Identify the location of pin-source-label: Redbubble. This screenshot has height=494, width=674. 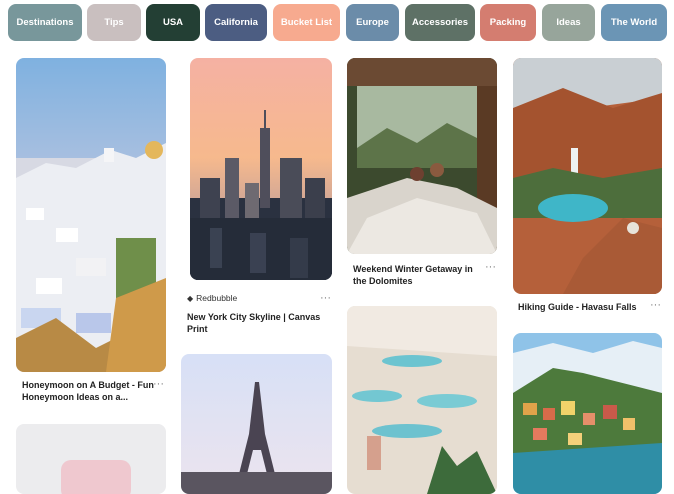
(217, 298).